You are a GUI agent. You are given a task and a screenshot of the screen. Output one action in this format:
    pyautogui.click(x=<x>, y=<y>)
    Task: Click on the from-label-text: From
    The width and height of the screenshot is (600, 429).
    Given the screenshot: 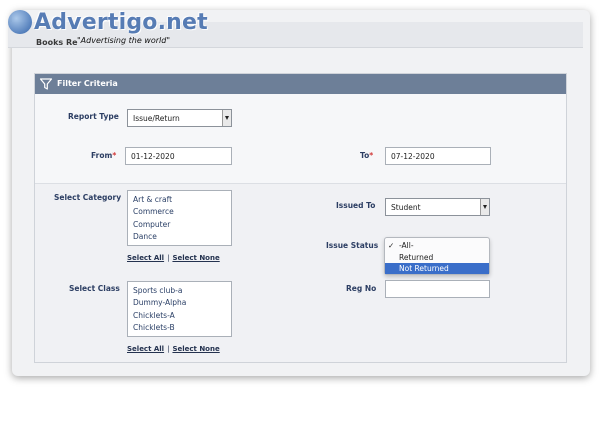 What is the action you would take?
    pyautogui.click(x=102, y=155)
    